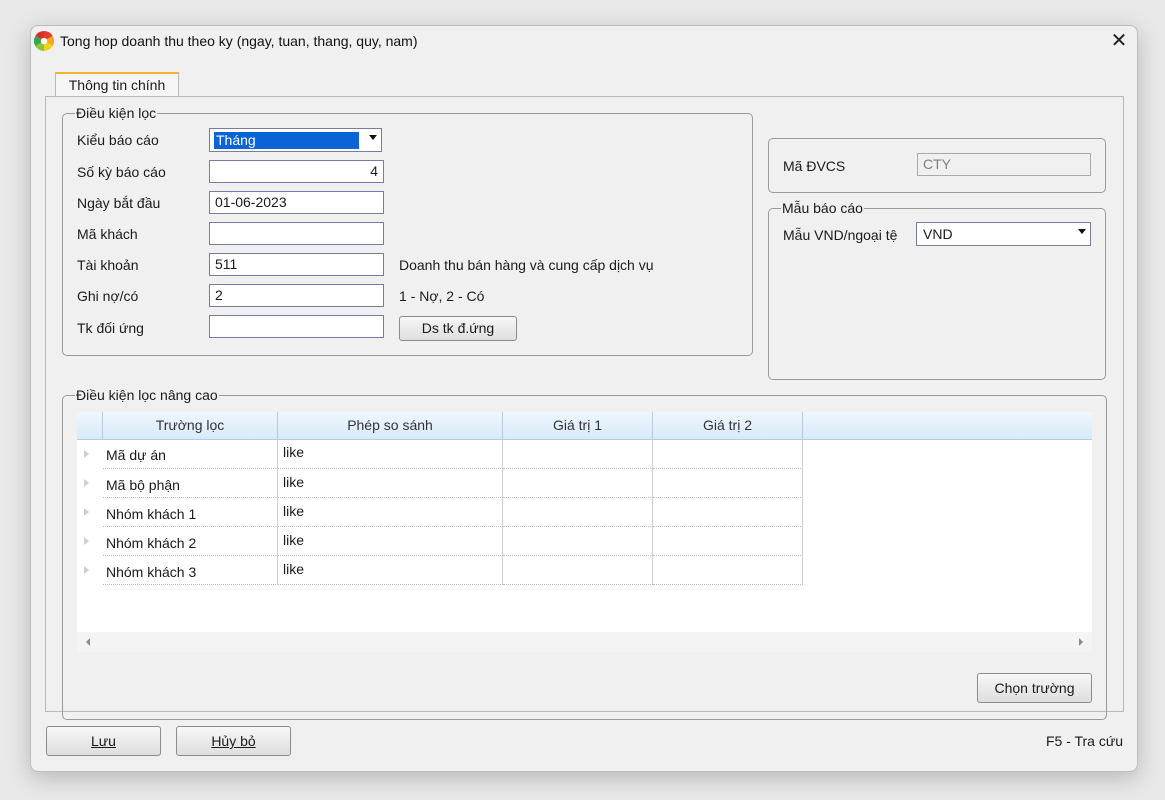 The height and width of the screenshot is (800, 1165). I want to click on grid-header-indicator, so click(90, 425).